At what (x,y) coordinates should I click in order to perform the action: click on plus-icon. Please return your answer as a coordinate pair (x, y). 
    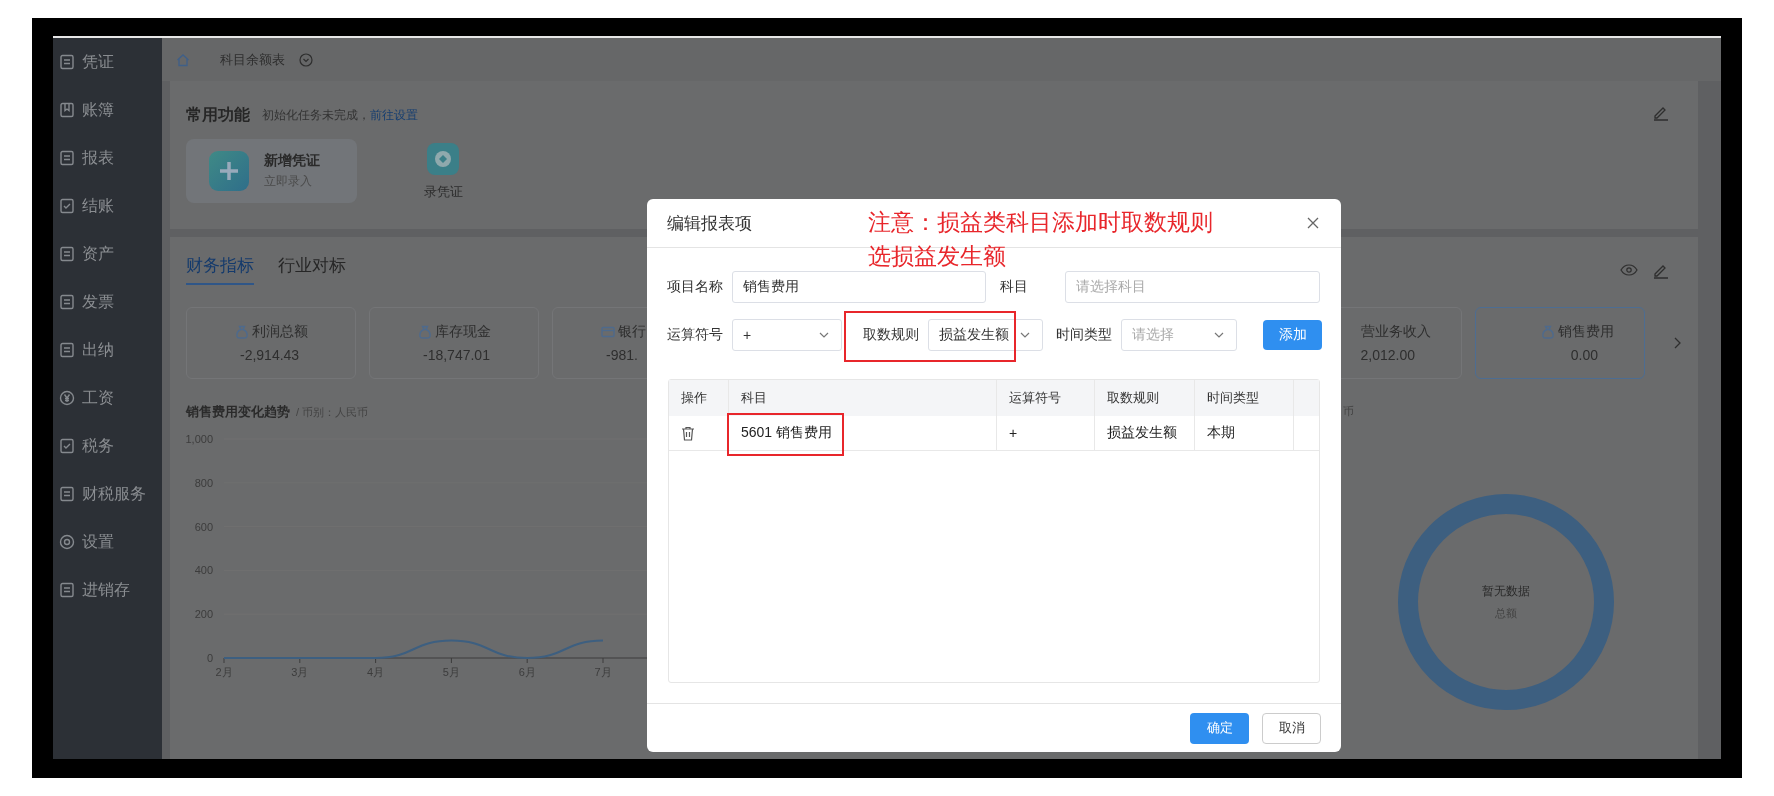
    Looking at the image, I should click on (229, 171).